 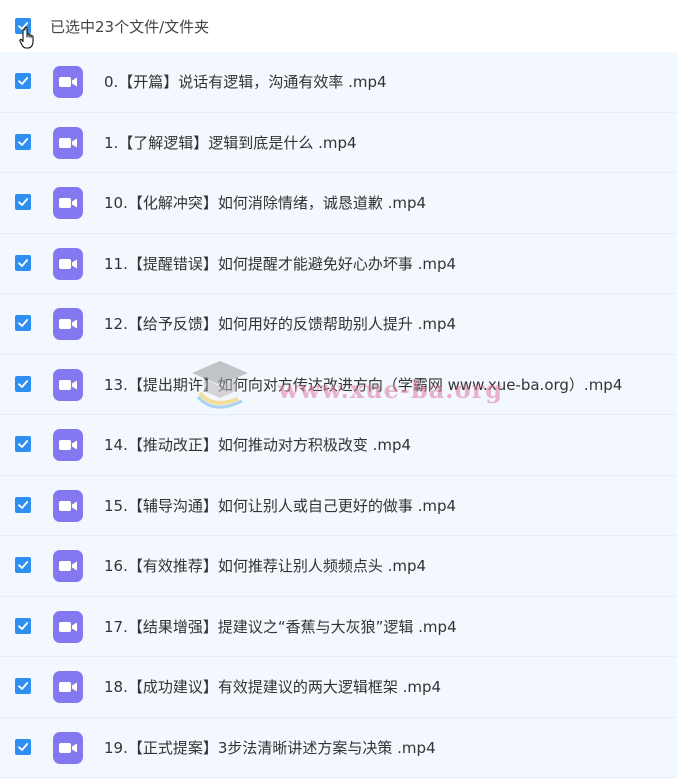 What do you see at coordinates (280, 323) in the screenshot?
I see `file-name: 12.【给予反馈】如何用好的反馈帮助别人提升 .mp4` at bounding box center [280, 323].